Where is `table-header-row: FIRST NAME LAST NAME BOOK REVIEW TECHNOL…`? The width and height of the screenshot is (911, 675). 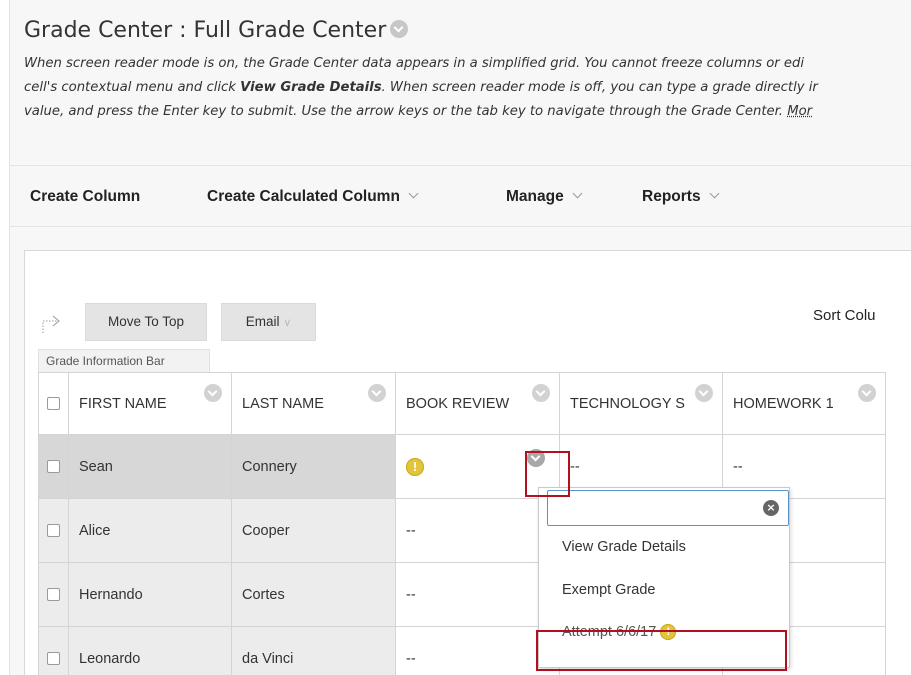 table-header-row: FIRST NAME LAST NAME BOOK REVIEW TECHNOL… is located at coordinates (462, 403).